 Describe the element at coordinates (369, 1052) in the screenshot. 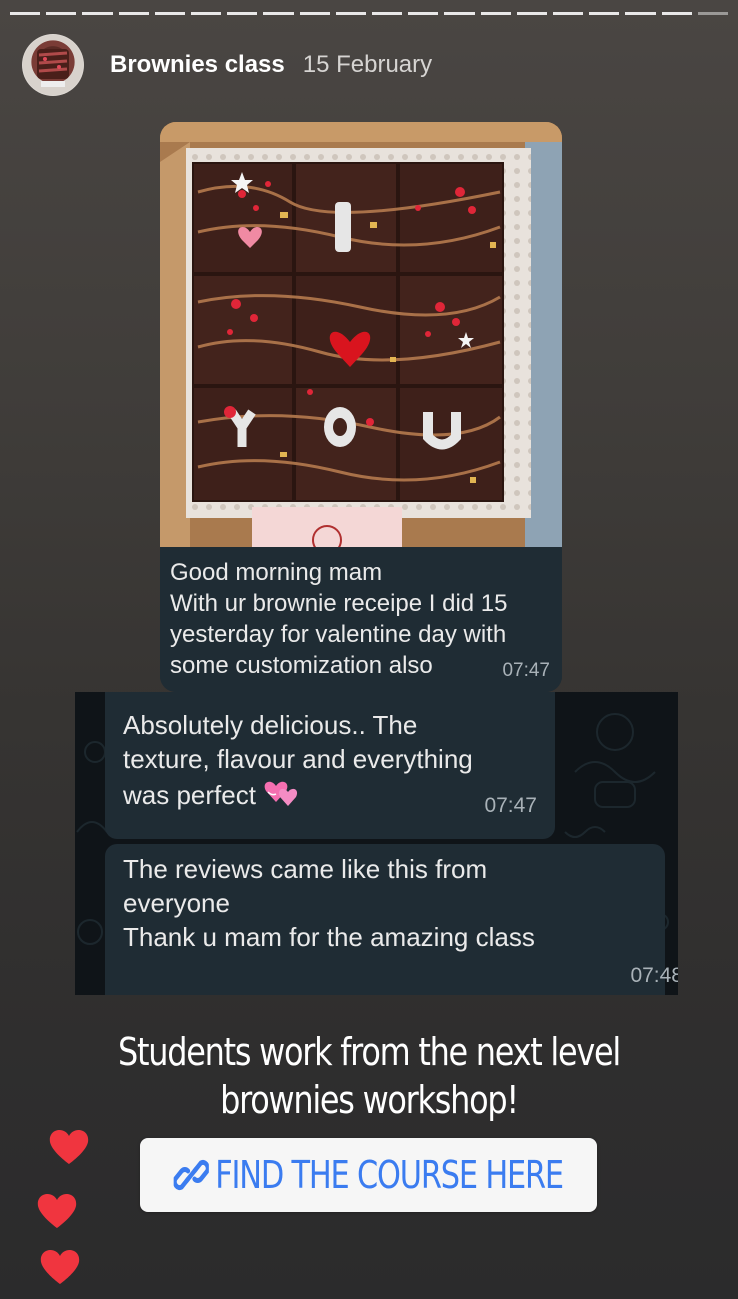

I see `headline-line-1: Students work from the next level` at that location.